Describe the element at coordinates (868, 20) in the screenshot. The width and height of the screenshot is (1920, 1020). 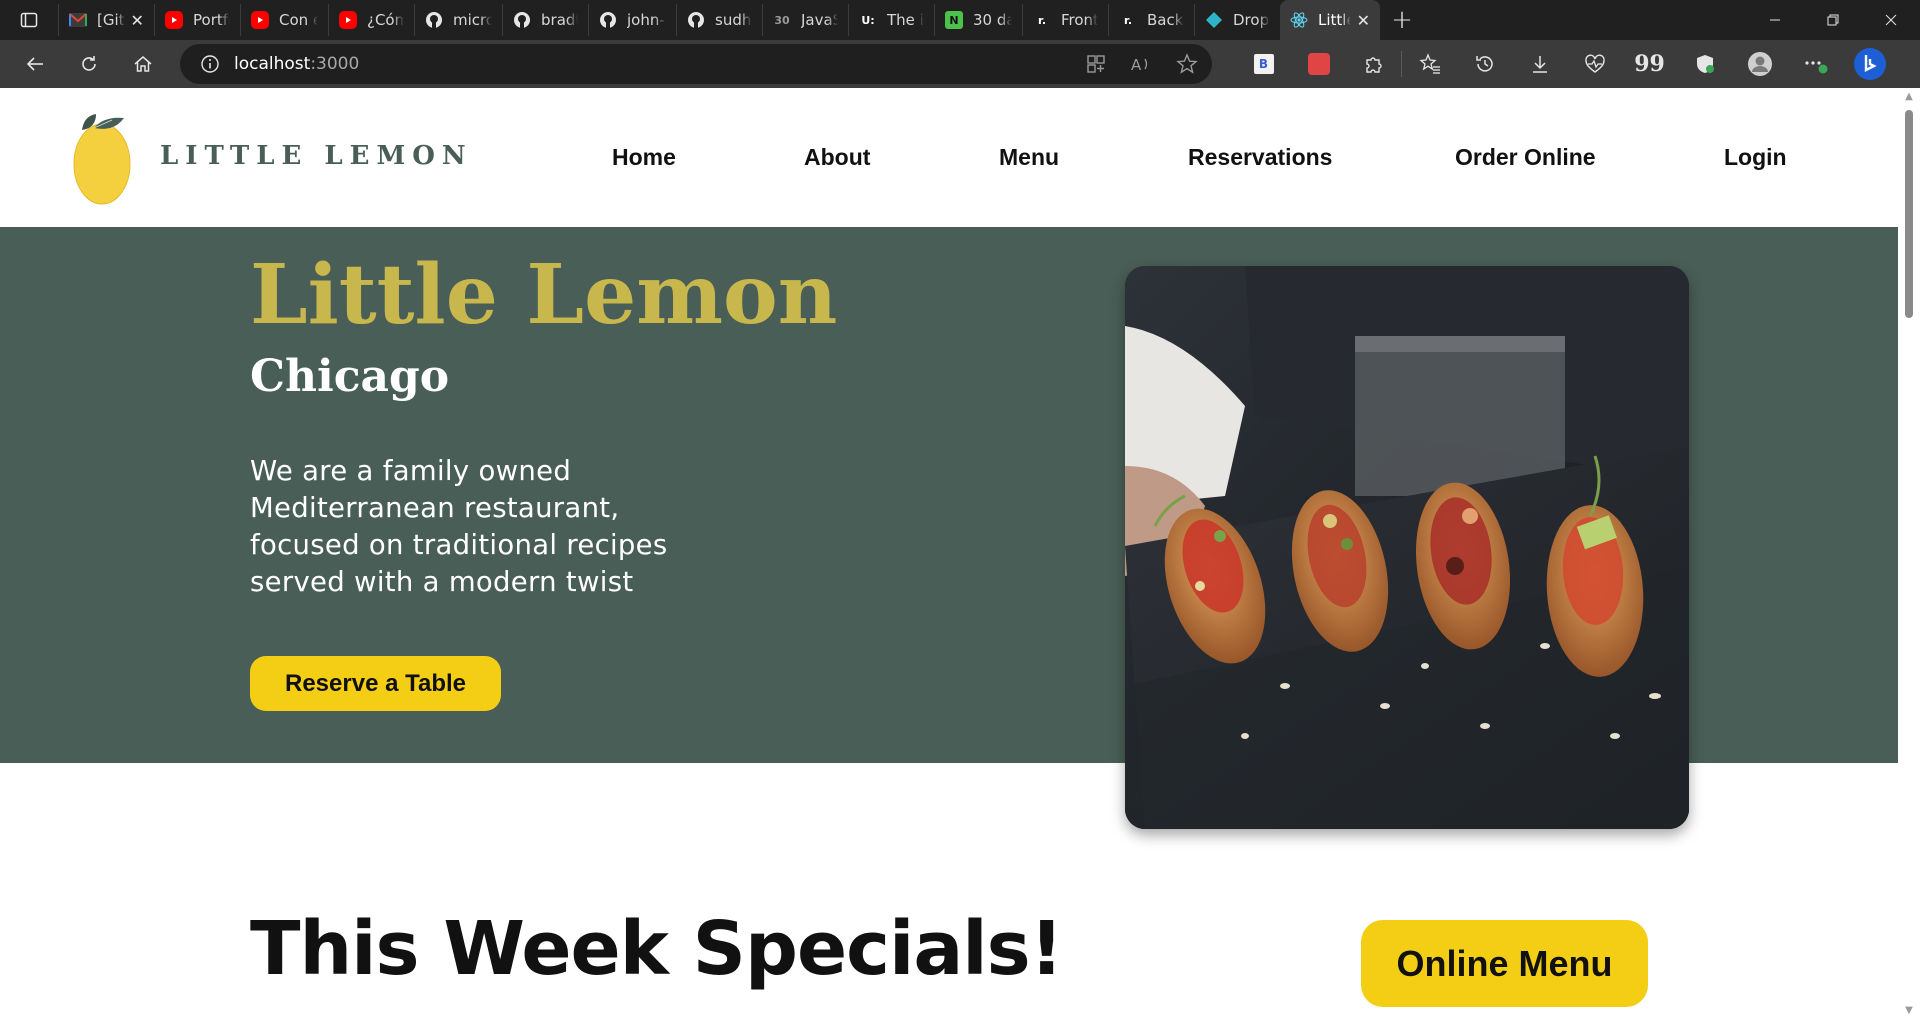
I see `udemy-icon: U:` at that location.